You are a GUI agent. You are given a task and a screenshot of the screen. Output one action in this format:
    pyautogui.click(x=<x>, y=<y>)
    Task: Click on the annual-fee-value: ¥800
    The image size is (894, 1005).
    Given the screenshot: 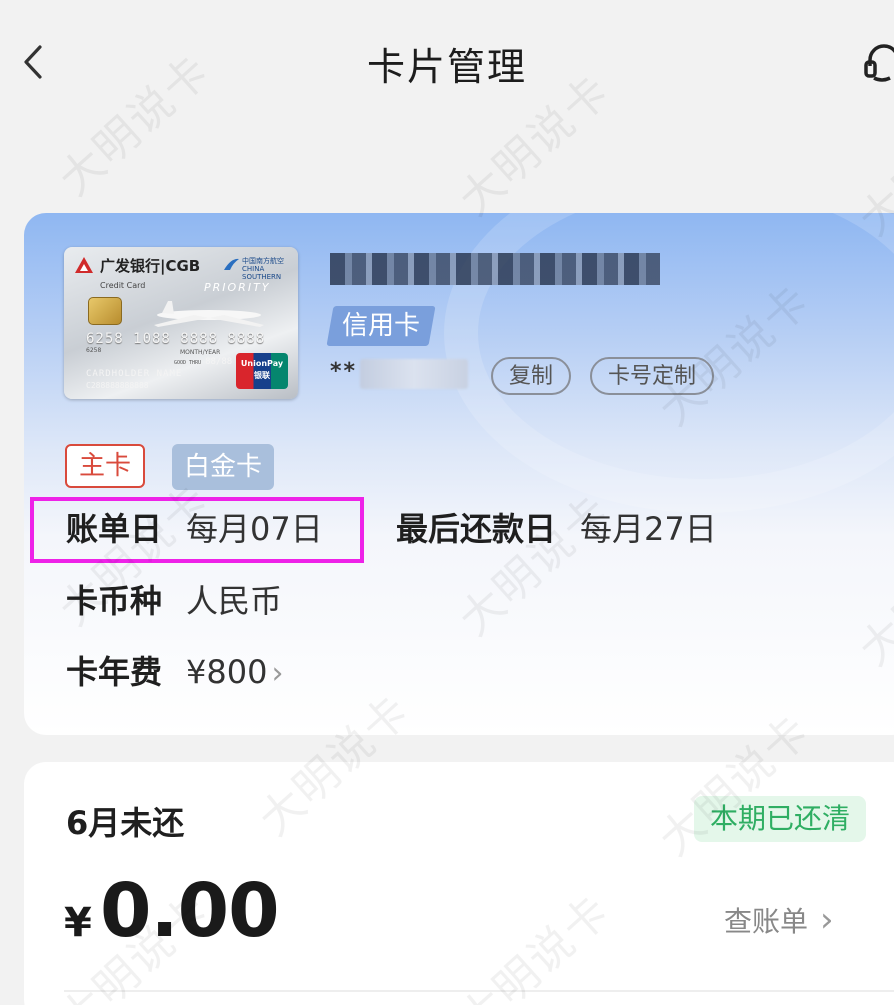 What is the action you would take?
    pyautogui.click(x=227, y=672)
    